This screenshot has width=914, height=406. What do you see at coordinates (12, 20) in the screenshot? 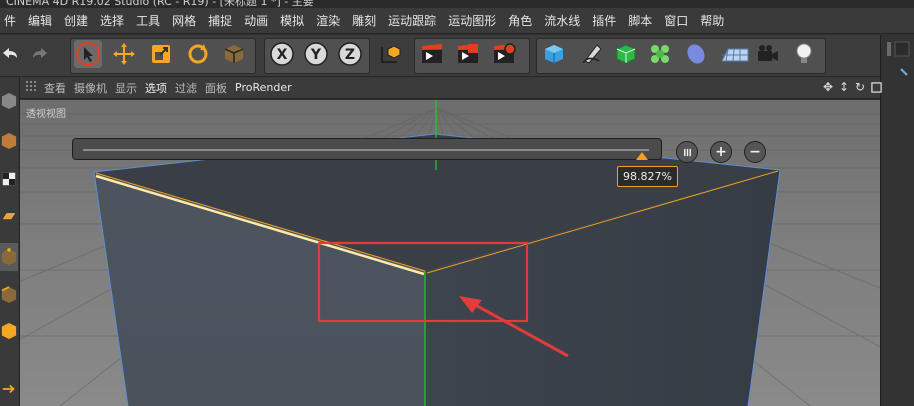
I see `menu-item-file: 件` at bounding box center [12, 20].